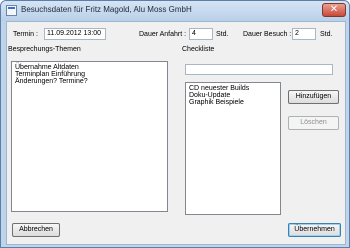  I want to click on dauer-anfahrt-field: 4, so click(201, 34).